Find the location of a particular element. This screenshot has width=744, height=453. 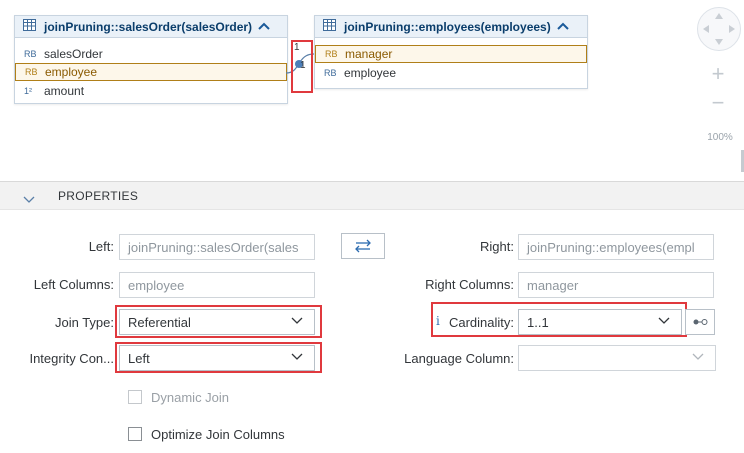

right-column-name: manager is located at coordinates (369, 54).